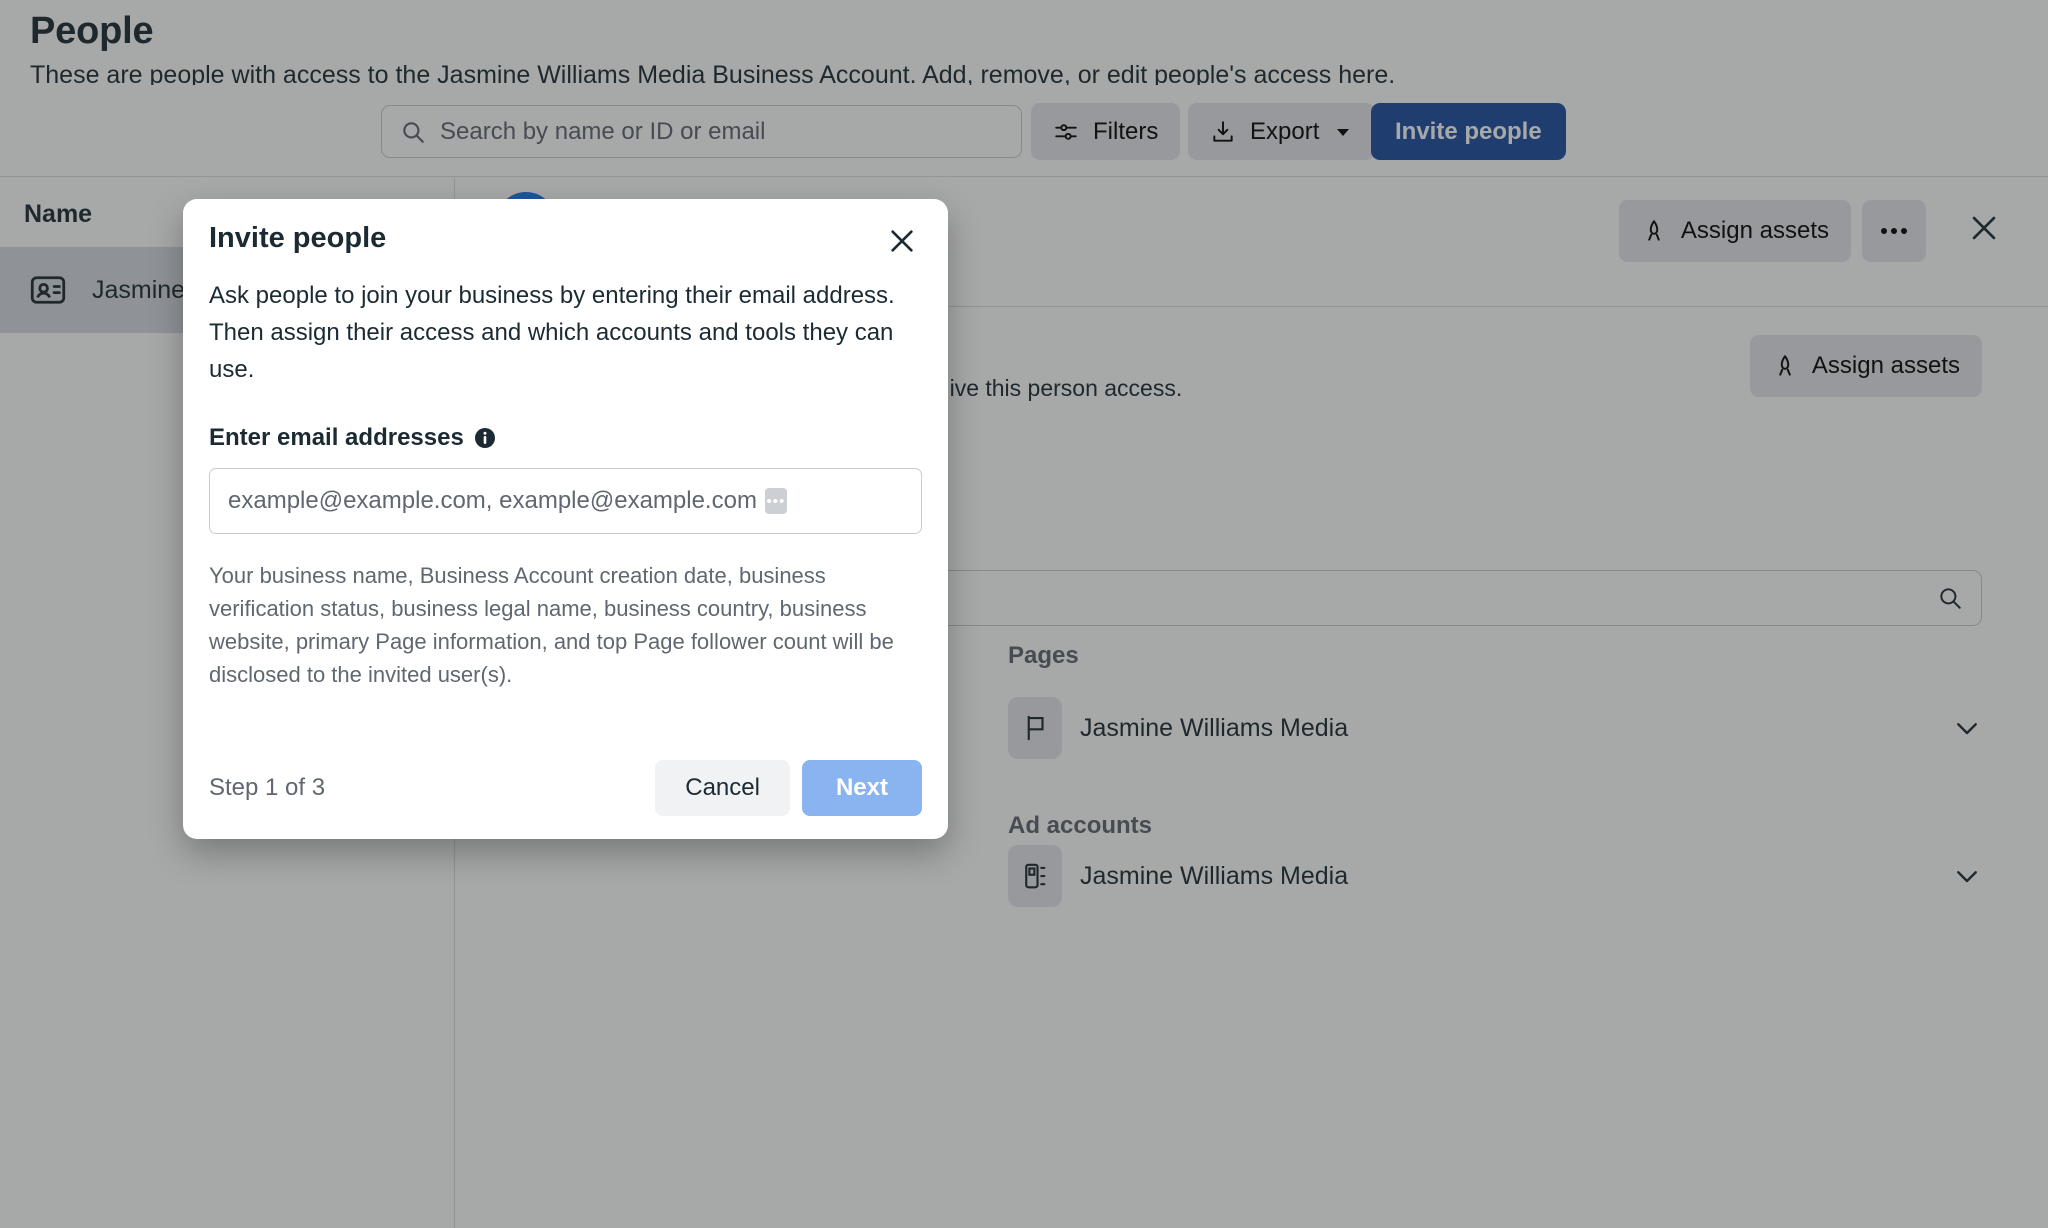  I want to click on email-field-label-text: Enter email addresses, so click(336, 437).